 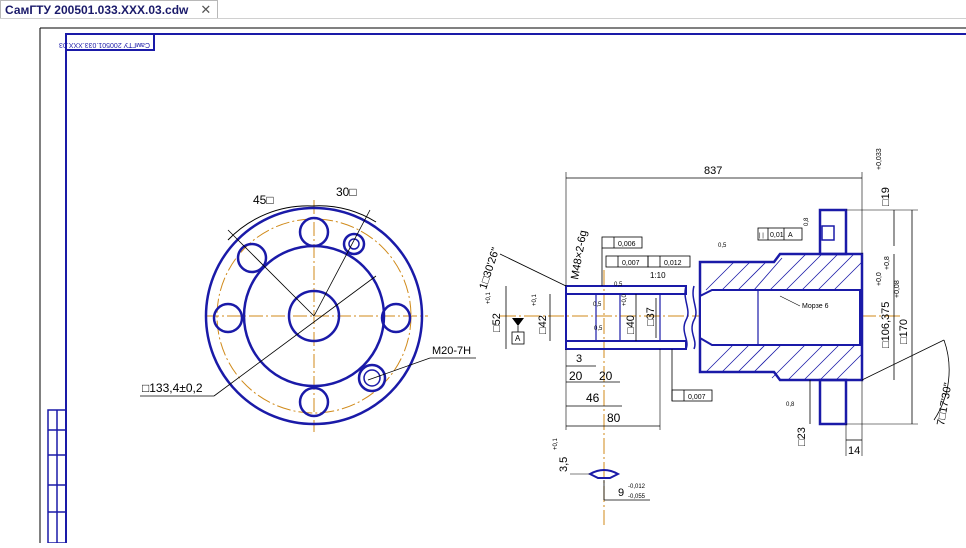 What do you see at coordinates (790, 235) in the screenshot?
I see `datum-ref: А` at bounding box center [790, 235].